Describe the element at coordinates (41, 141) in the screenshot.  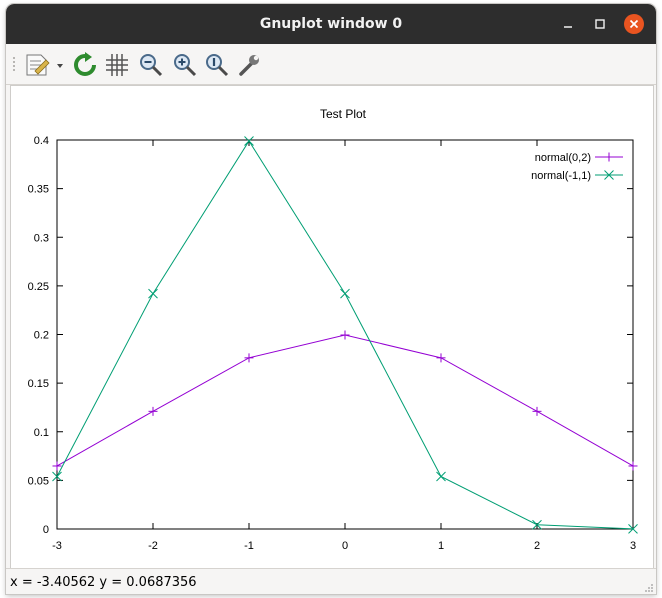
I see `y-tick-label: 0.4` at that location.